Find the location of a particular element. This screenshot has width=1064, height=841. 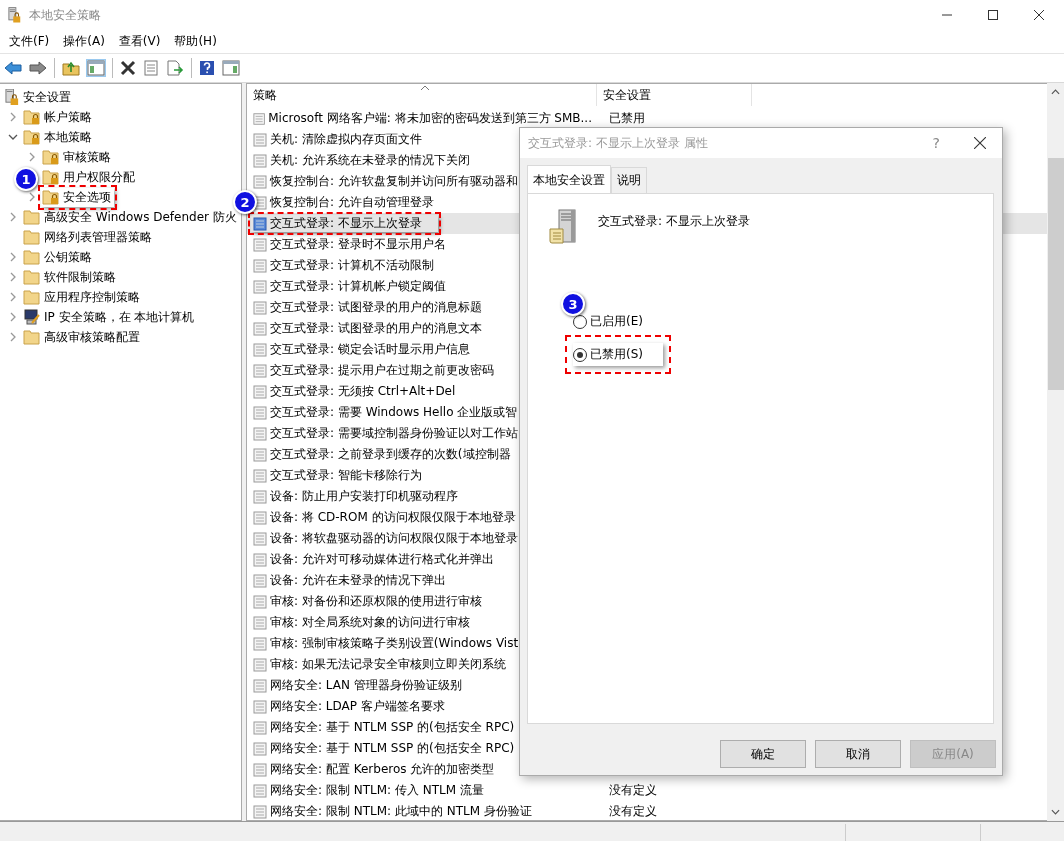

table-cell: 网络安全: 限制 NTLM: 传入 NTLM 流量 is located at coordinates (377, 790).